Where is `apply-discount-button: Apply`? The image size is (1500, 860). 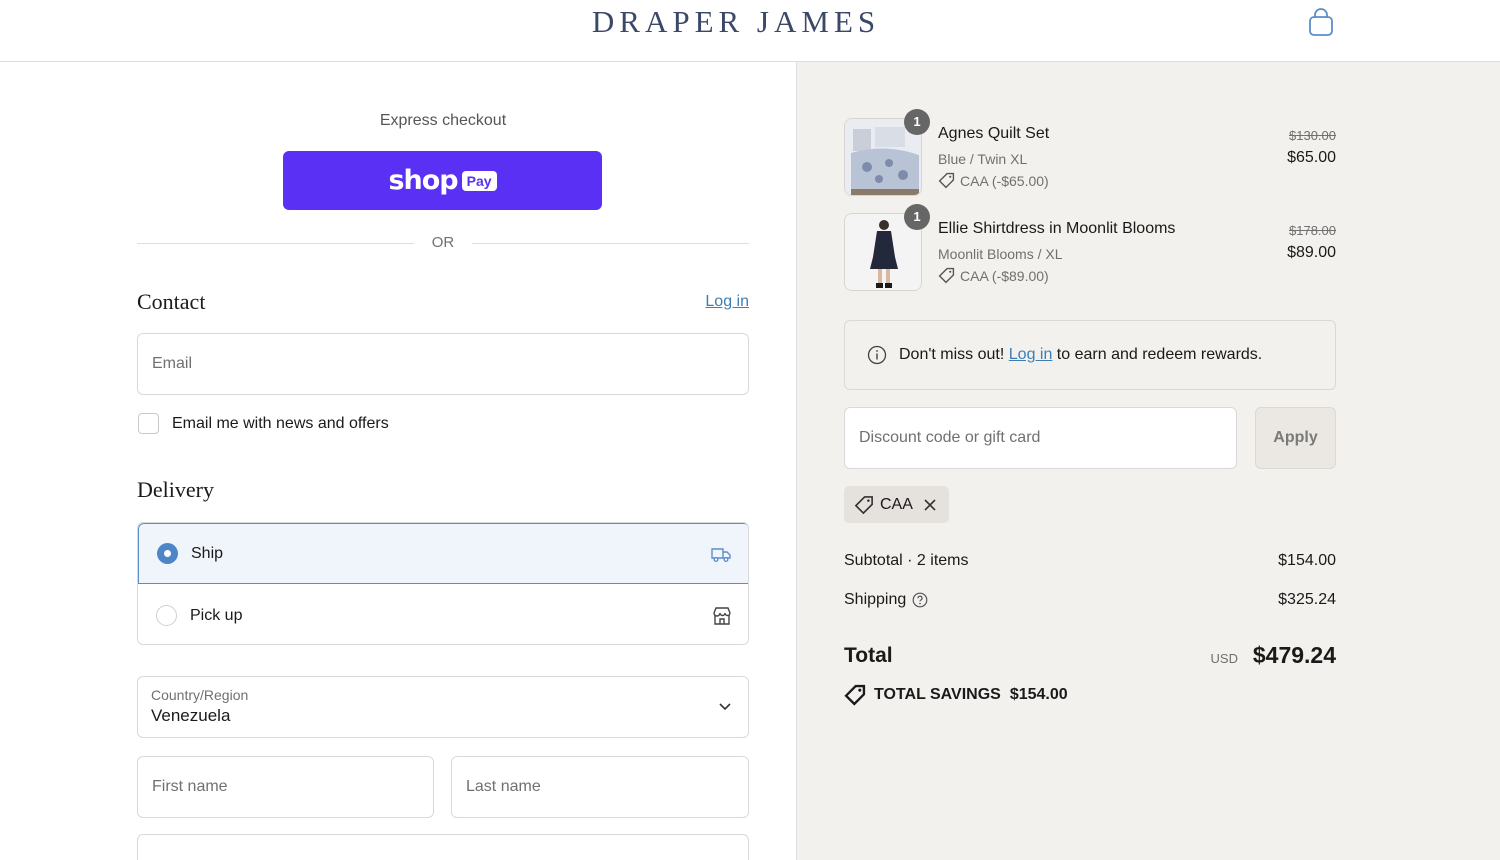
apply-discount-button: Apply is located at coordinates (1295, 438).